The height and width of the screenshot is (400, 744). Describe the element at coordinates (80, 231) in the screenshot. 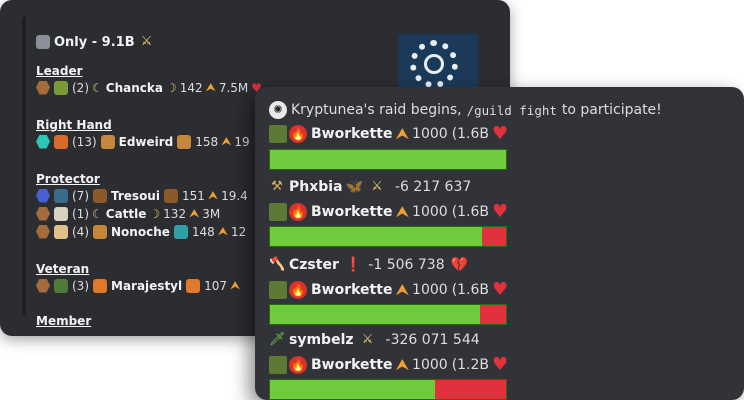

I see `member-count: (4)` at that location.